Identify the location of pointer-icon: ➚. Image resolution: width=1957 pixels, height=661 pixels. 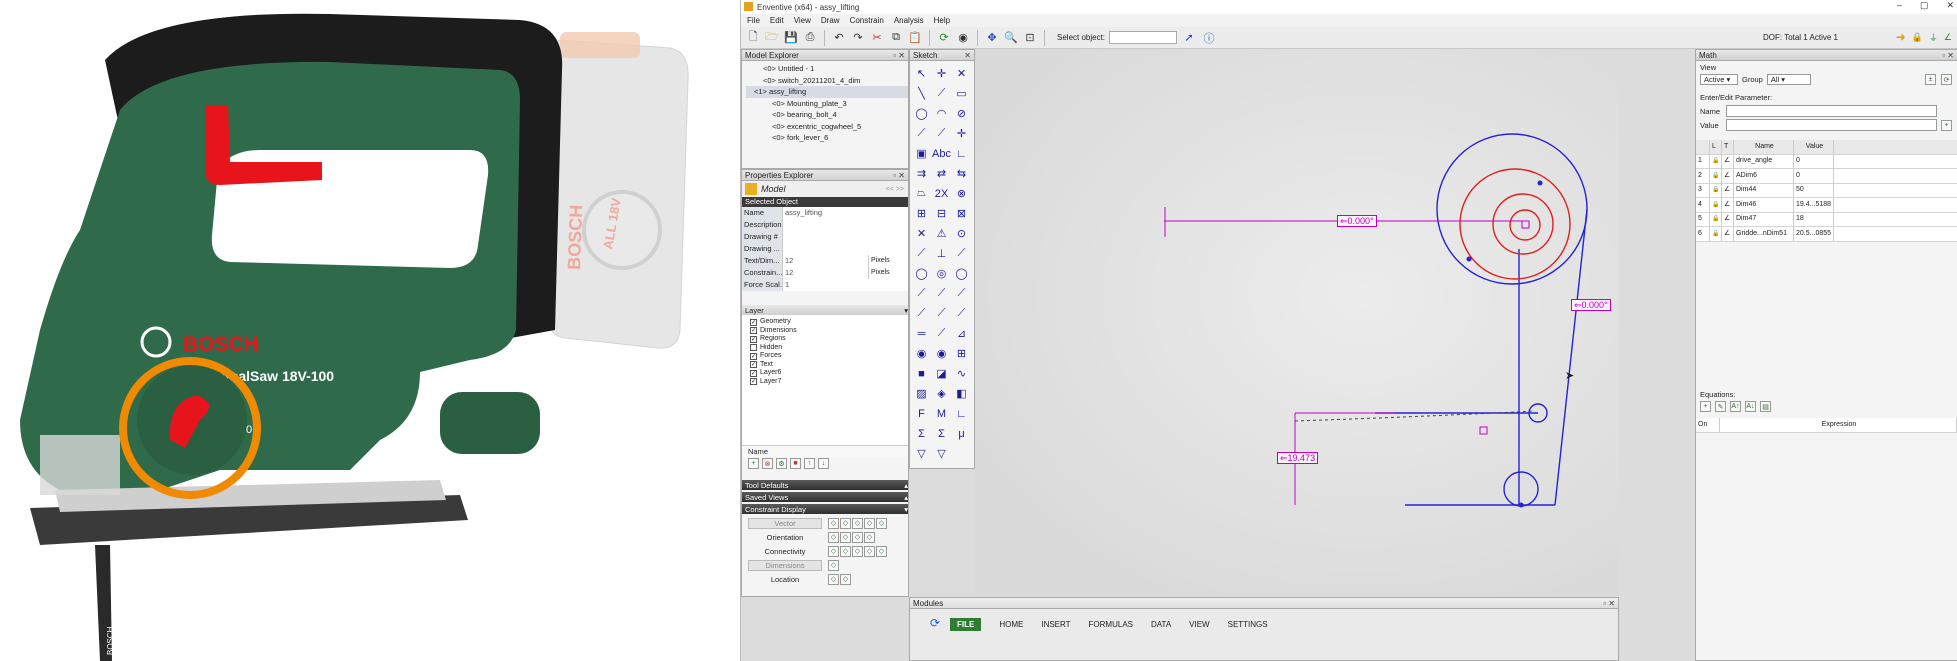
(1189, 38).